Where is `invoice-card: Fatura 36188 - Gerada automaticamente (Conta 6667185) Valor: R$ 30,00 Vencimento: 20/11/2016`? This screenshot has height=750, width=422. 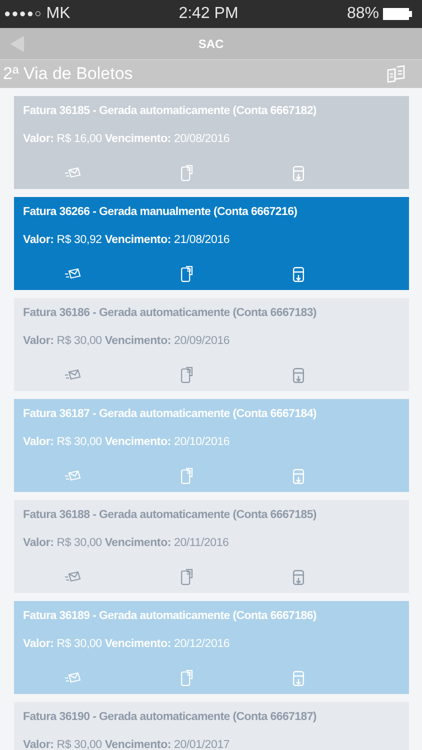
invoice-card: Fatura 36188 - Gerada automaticamente (Conta 6667185) Valor: R$ 30,00 Vencimento: 20/11/2016 is located at coordinates (211, 546).